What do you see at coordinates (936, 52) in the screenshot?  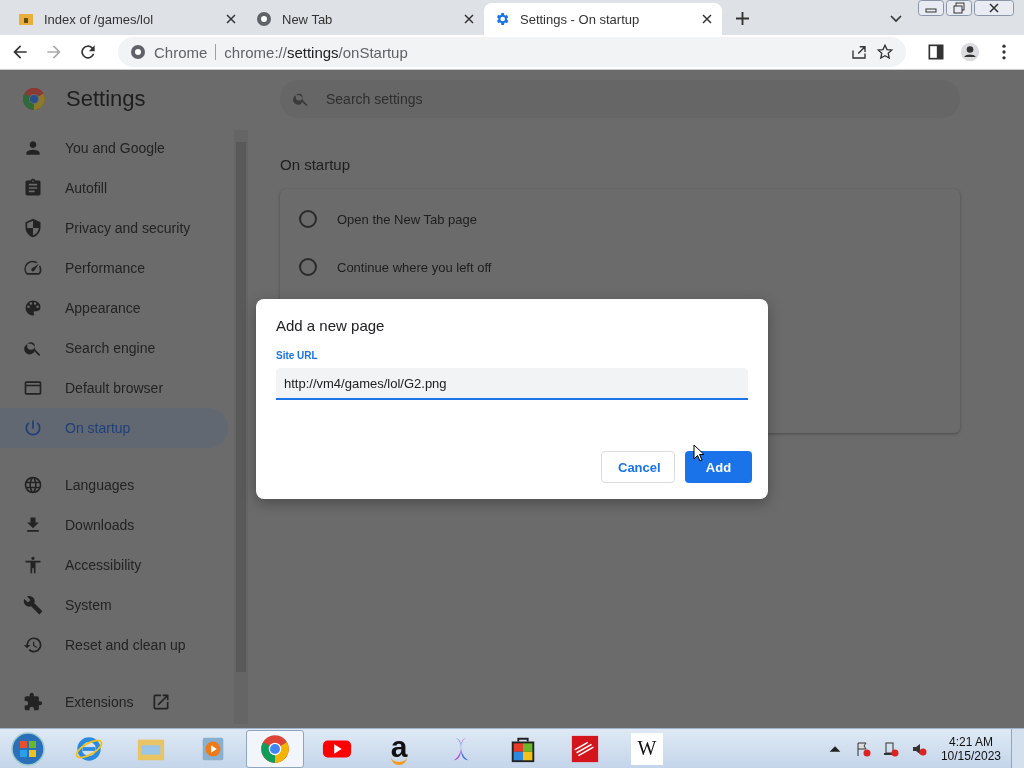 I see `side-panel-icon` at bounding box center [936, 52].